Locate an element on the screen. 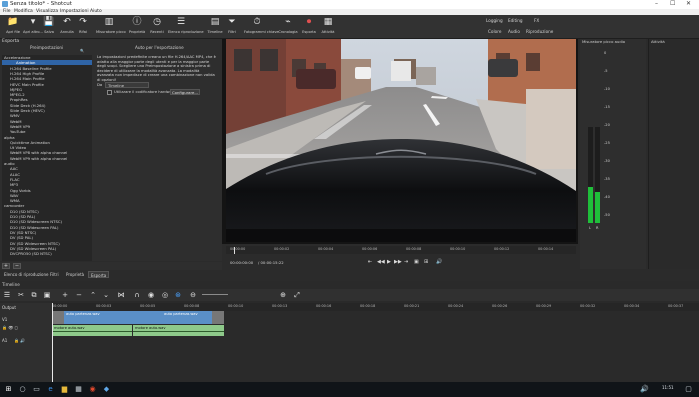 The image size is (699, 397). preset-item: ProphRes is located at coordinates (47, 99).